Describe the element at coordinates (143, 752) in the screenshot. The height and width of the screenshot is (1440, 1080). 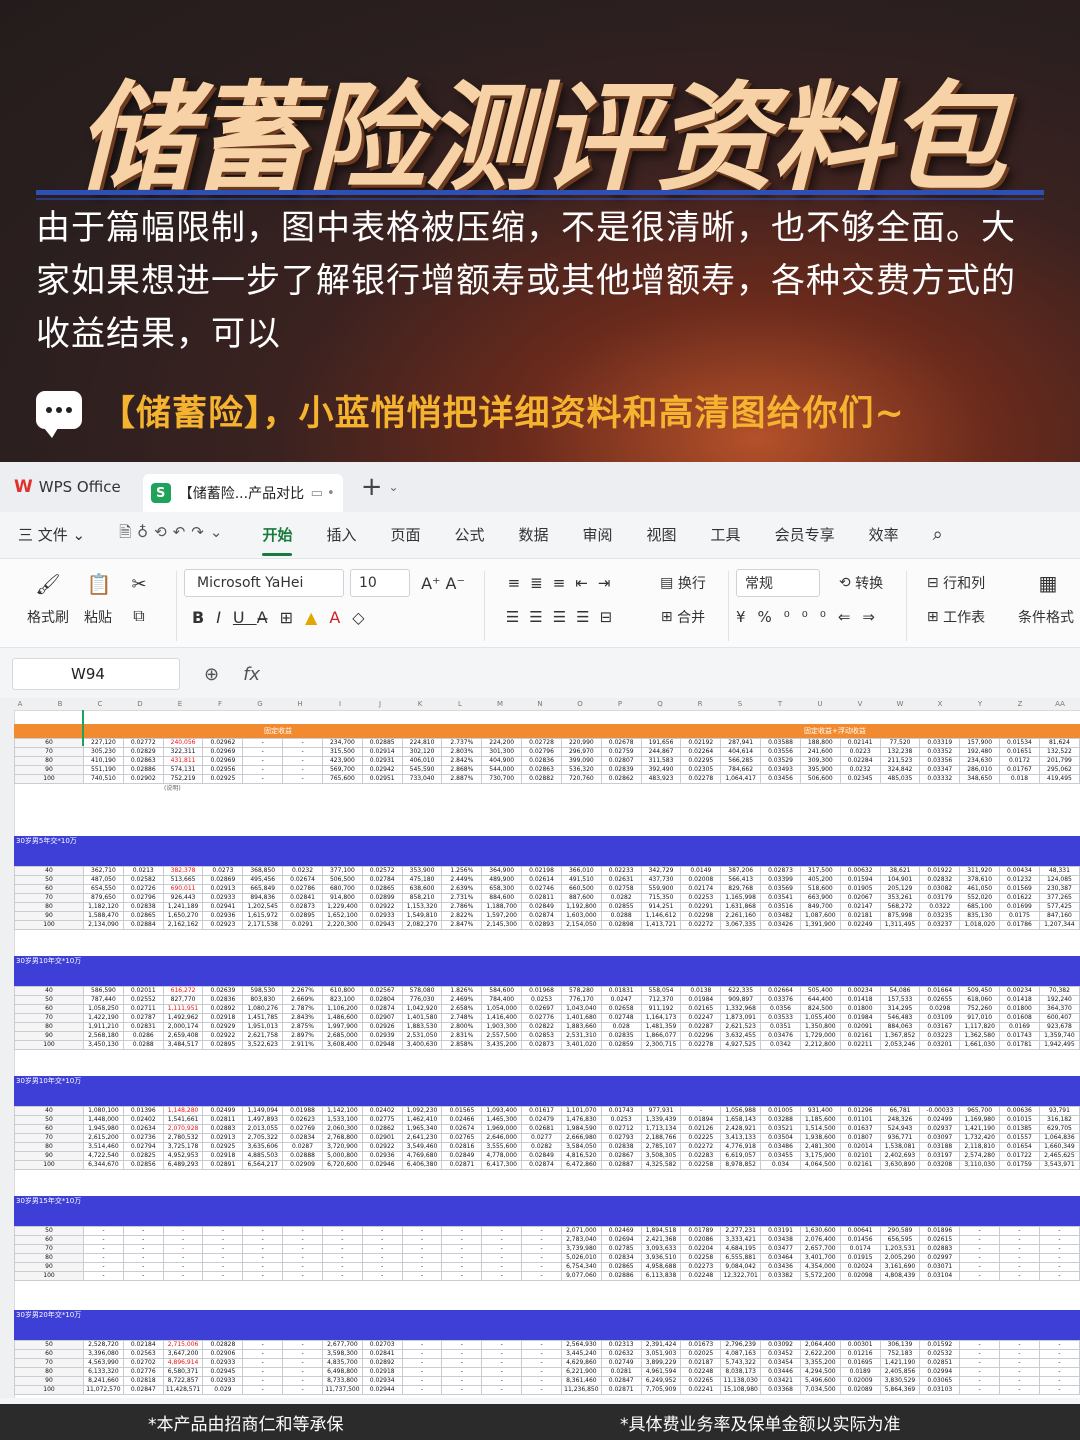
I see `table-cell: 0.02829` at that location.